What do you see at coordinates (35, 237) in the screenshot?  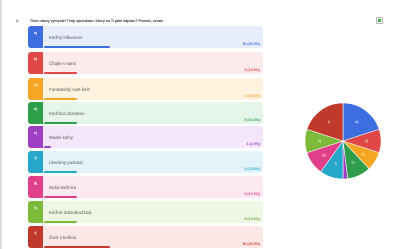 I see `option-badge: i)` at bounding box center [35, 237].